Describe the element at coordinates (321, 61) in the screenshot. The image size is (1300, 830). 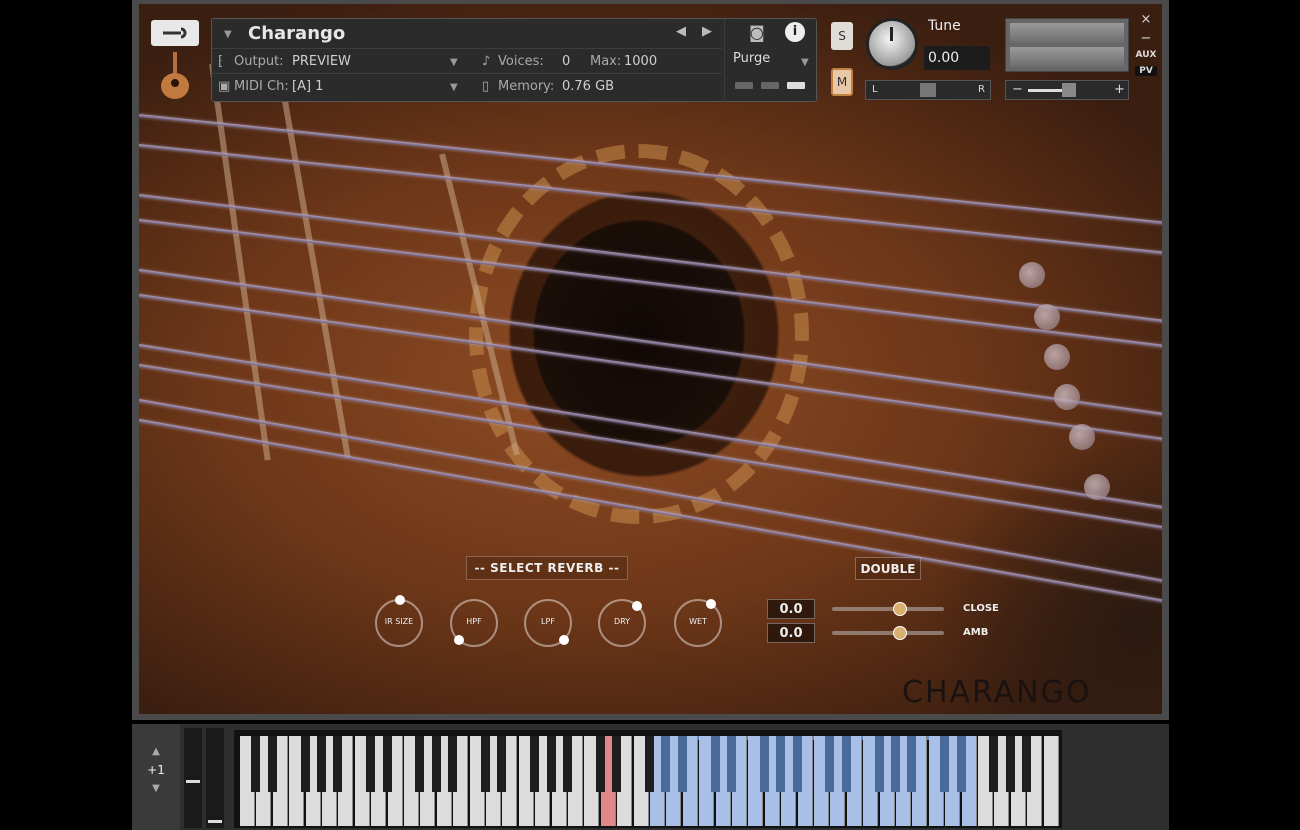
I see `output-select: PREVIEW` at that location.